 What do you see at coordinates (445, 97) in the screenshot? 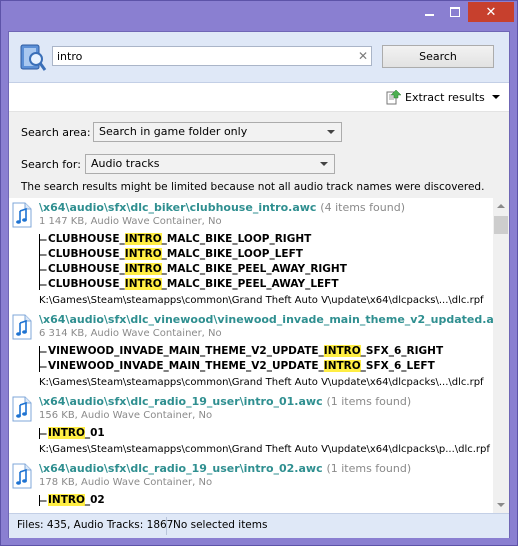
I see `extract-results-label: Extract results` at bounding box center [445, 97].